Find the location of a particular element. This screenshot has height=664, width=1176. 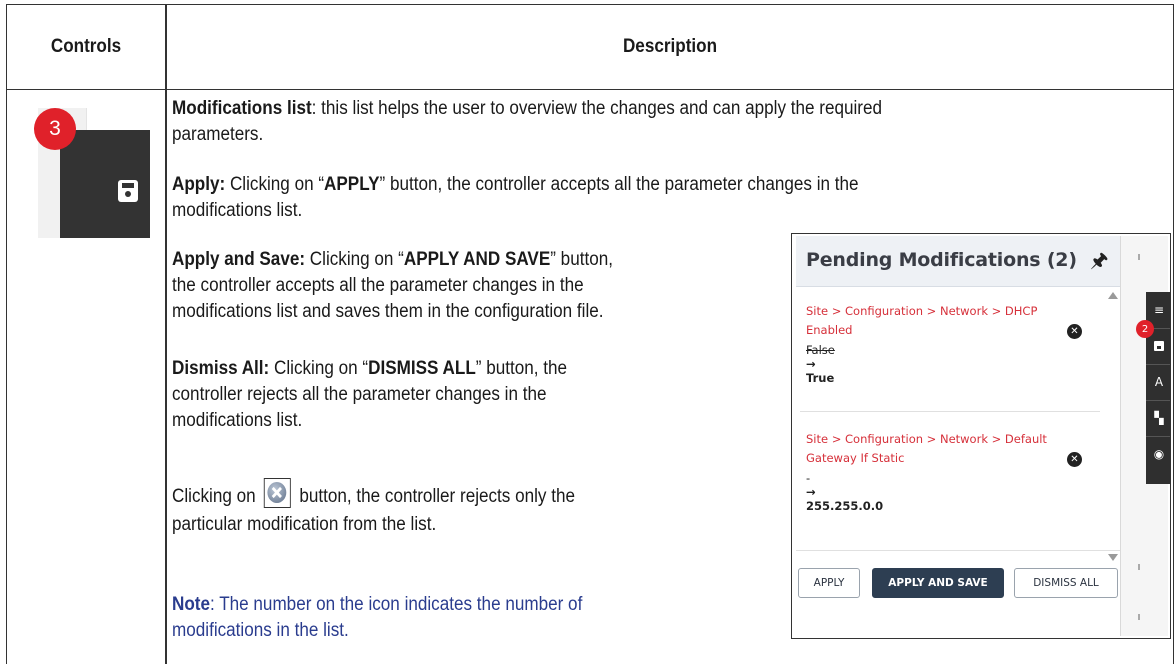

scroll-down-arrow is located at coordinates (1113, 557).